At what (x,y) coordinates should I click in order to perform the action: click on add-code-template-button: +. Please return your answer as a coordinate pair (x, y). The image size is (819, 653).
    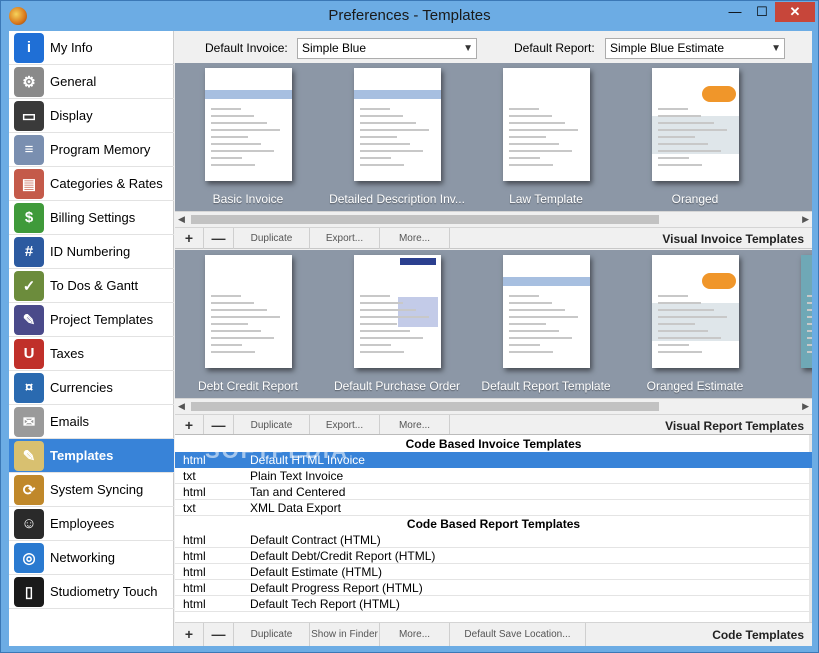
    Looking at the image, I should click on (189, 634).